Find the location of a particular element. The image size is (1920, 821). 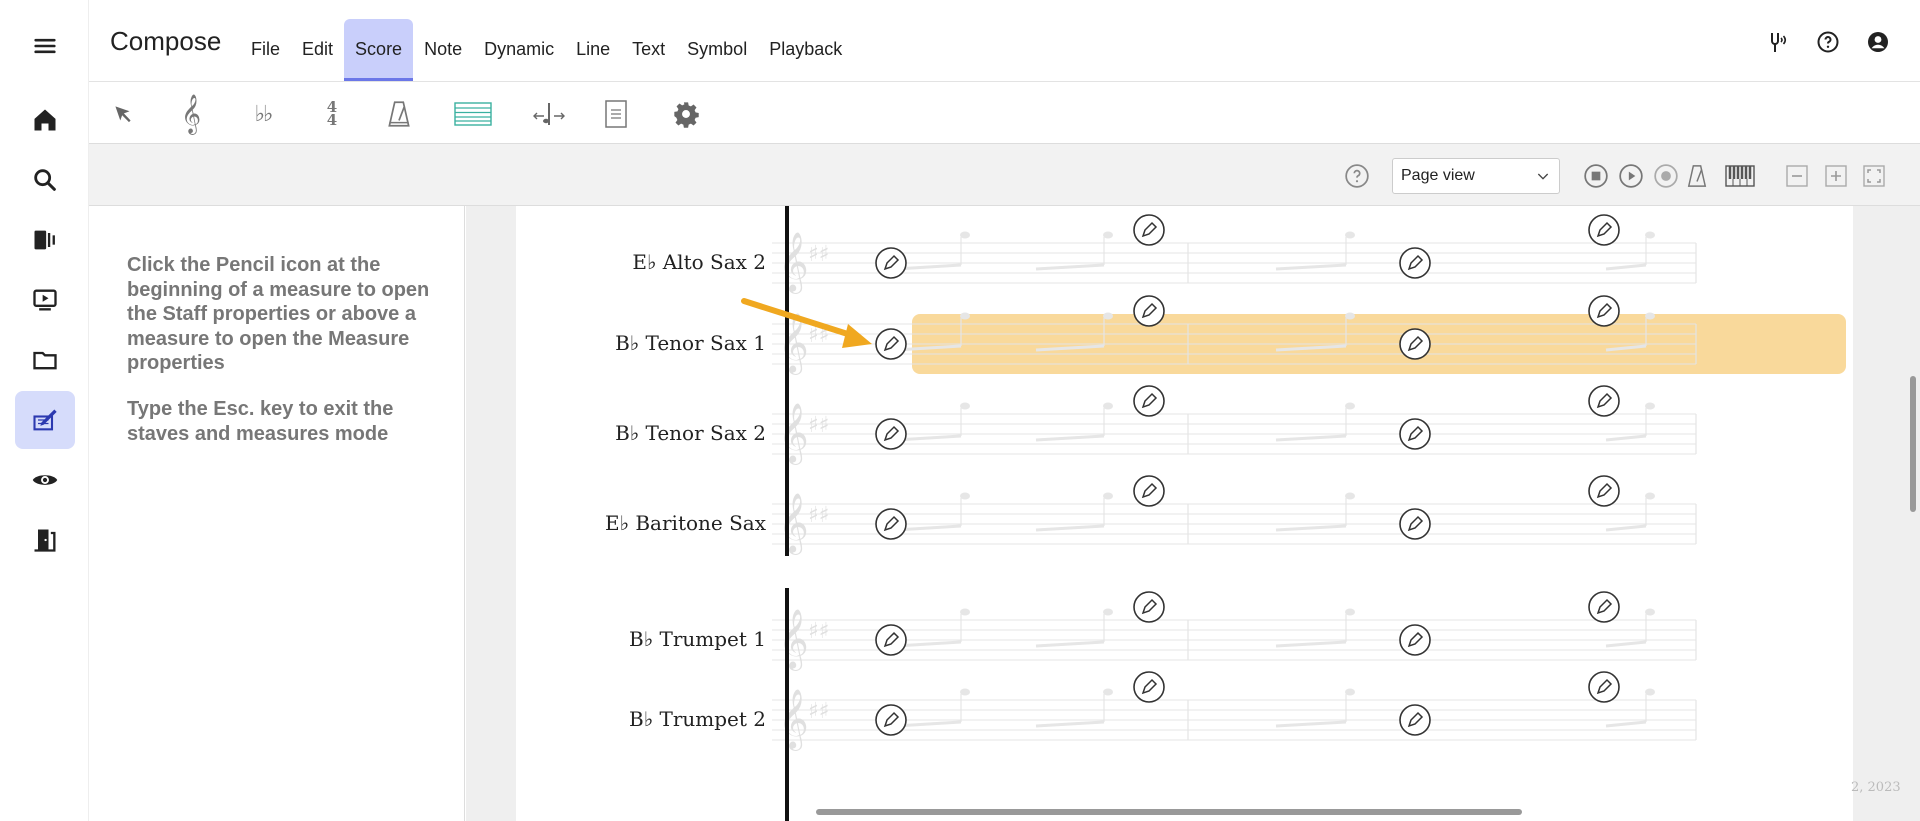

account-icon is located at coordinates (1878, 42).